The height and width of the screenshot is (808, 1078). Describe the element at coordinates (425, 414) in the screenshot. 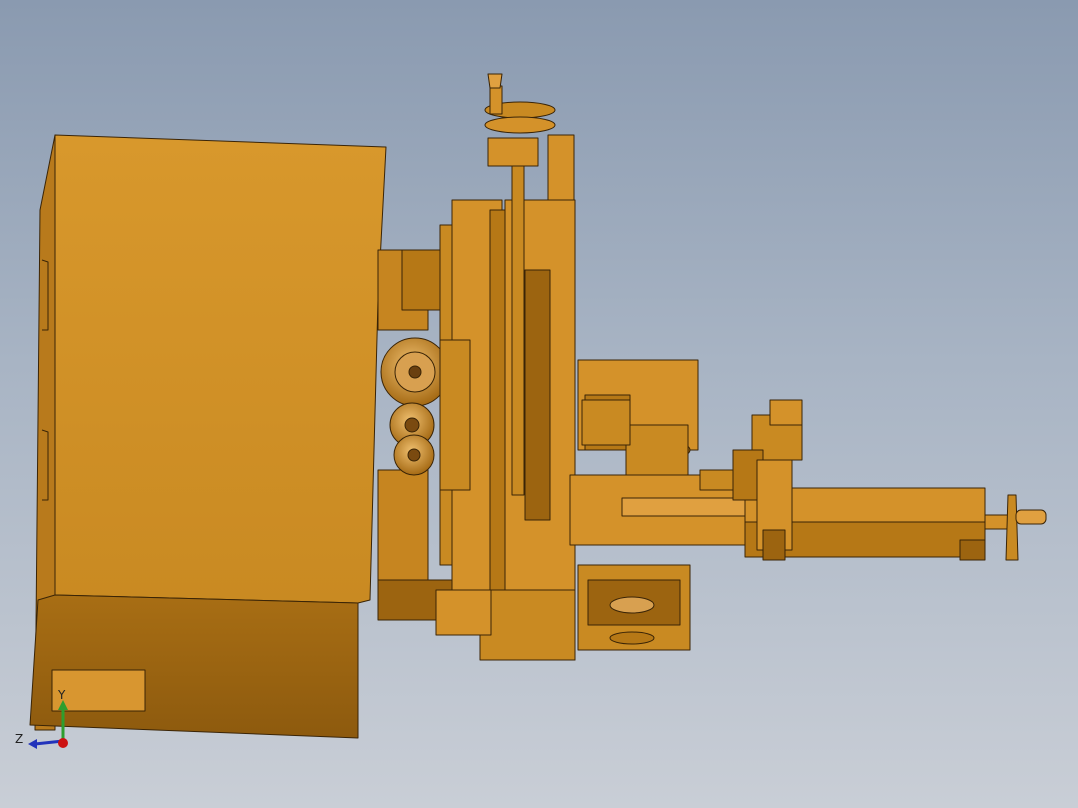

I see `gear-train` at that location.